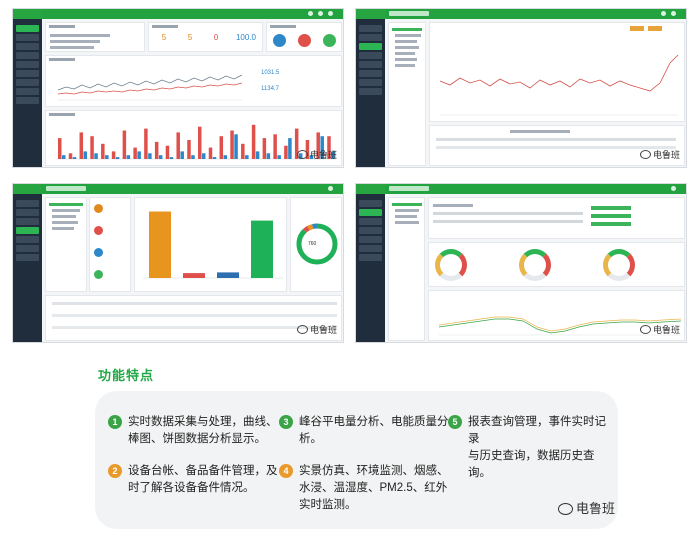  Describe the element at coordinates (203, 479) in the screenshot. I see `feature-text: 设备台帐、备品备件管理，及 时了解各设备备件情况。` at that location.